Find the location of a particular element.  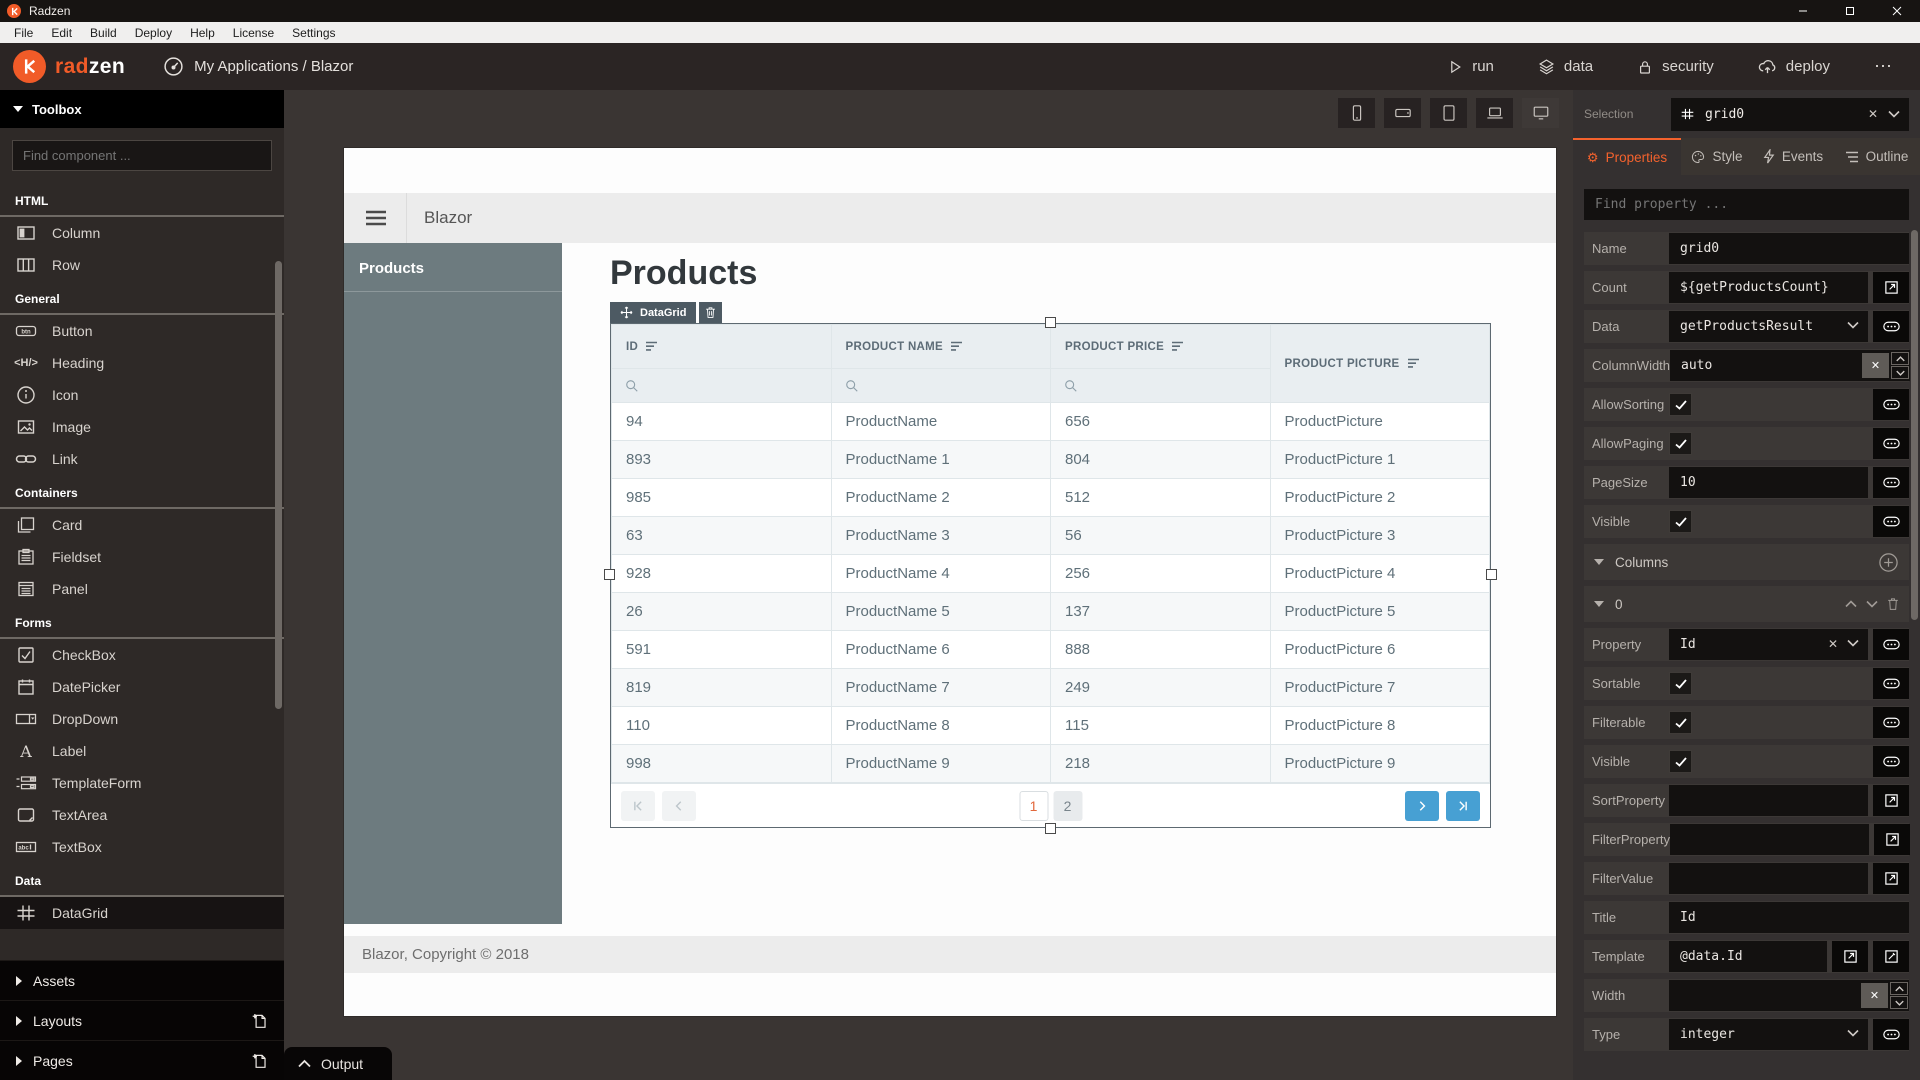

device-phone-portrait-button is located at coordinates (1356, 113).